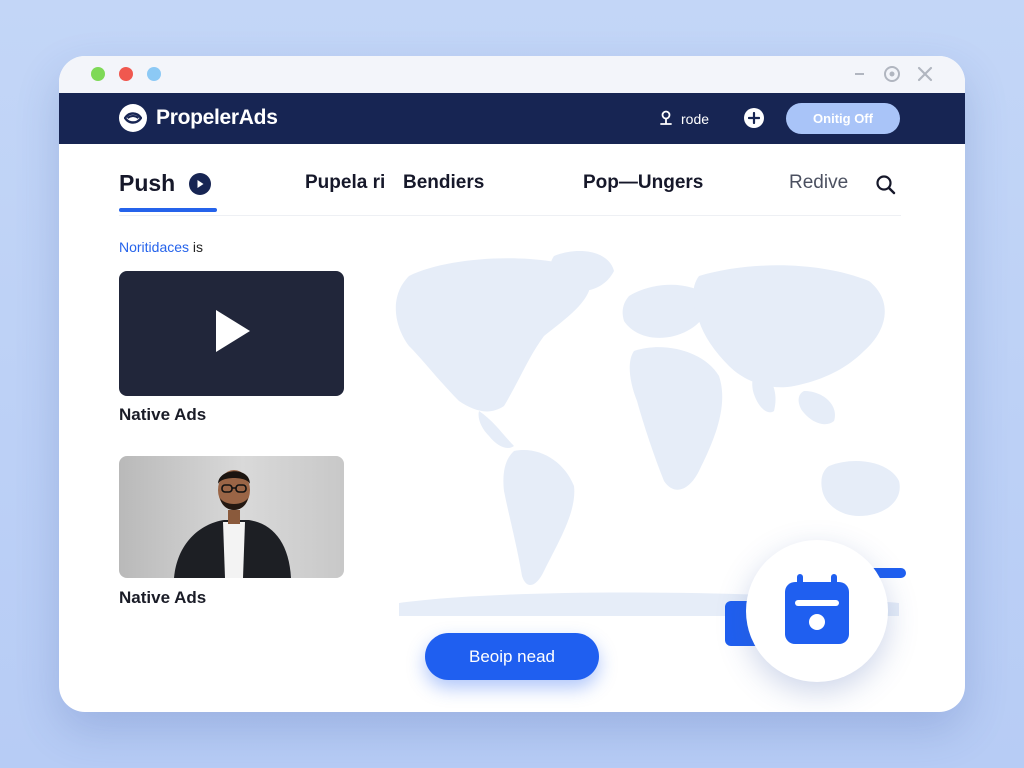  I want to click on top-navbar: PropelerAds rode Onitig Off, so click(512, 118).